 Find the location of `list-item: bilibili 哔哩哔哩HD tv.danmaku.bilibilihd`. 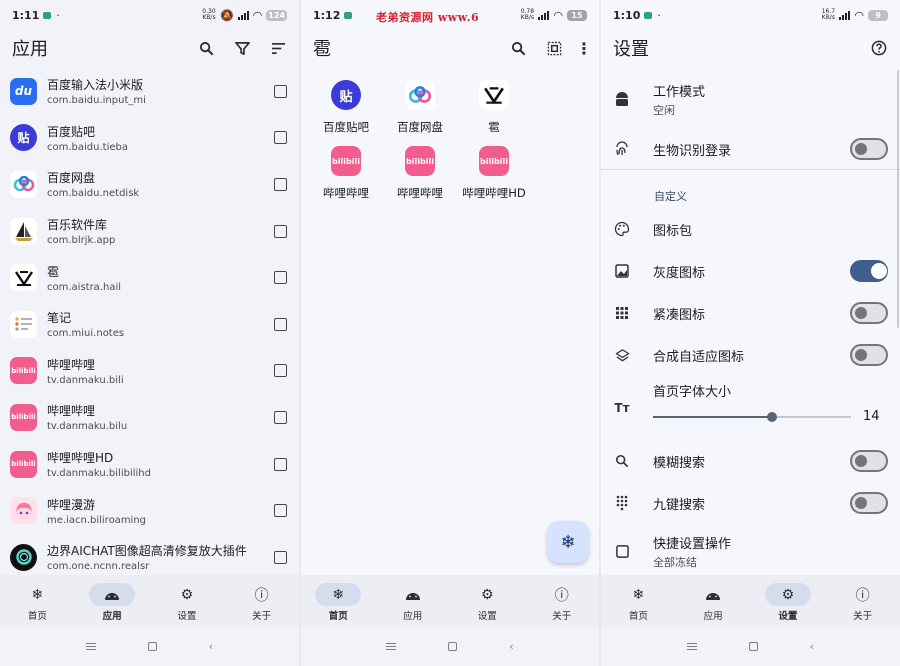

list-item: bilibili 哔哩哔哩HD tv.danmaku.bilibilihd is located at coordinates (149, 464).